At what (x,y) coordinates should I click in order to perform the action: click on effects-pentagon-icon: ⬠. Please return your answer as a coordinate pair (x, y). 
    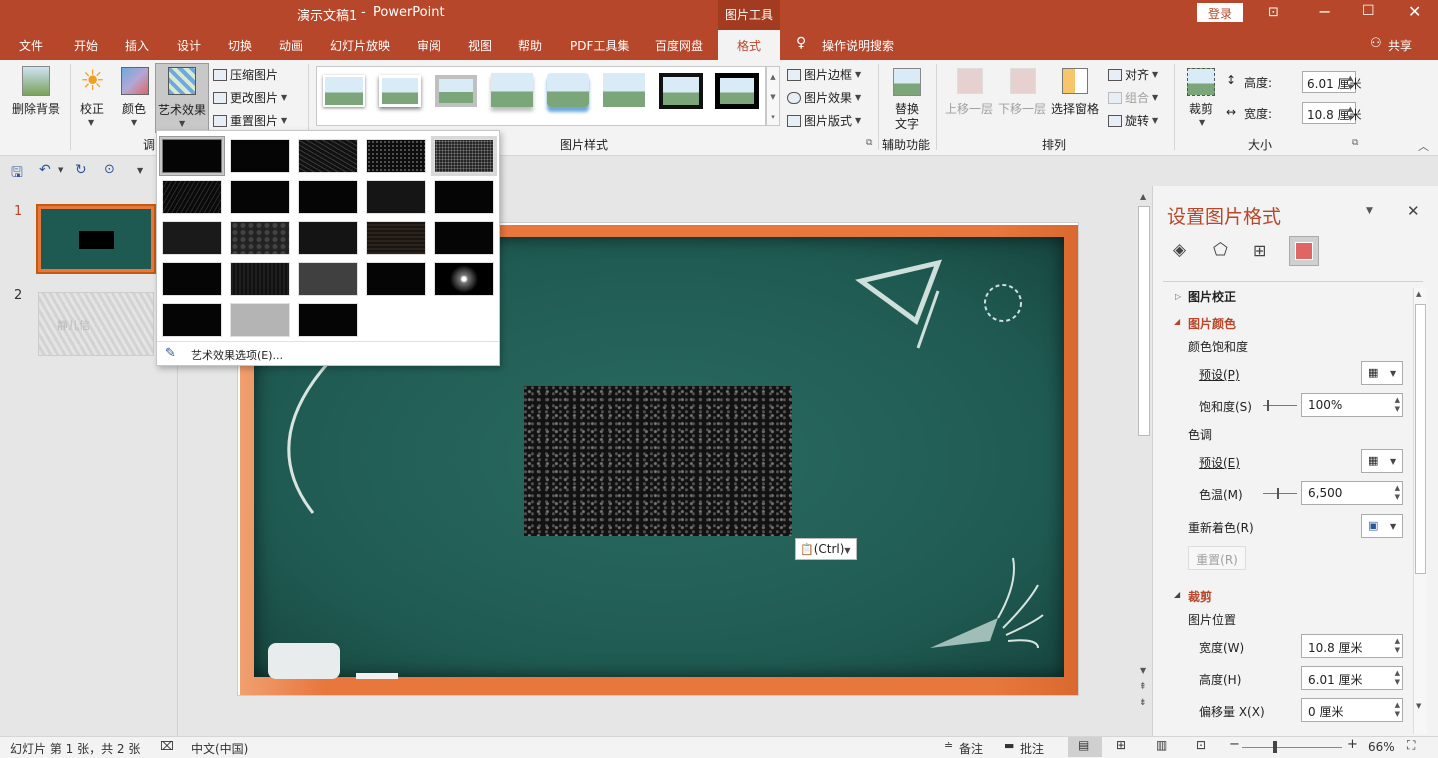
    Looking at the image, I should click on (1220, 250).